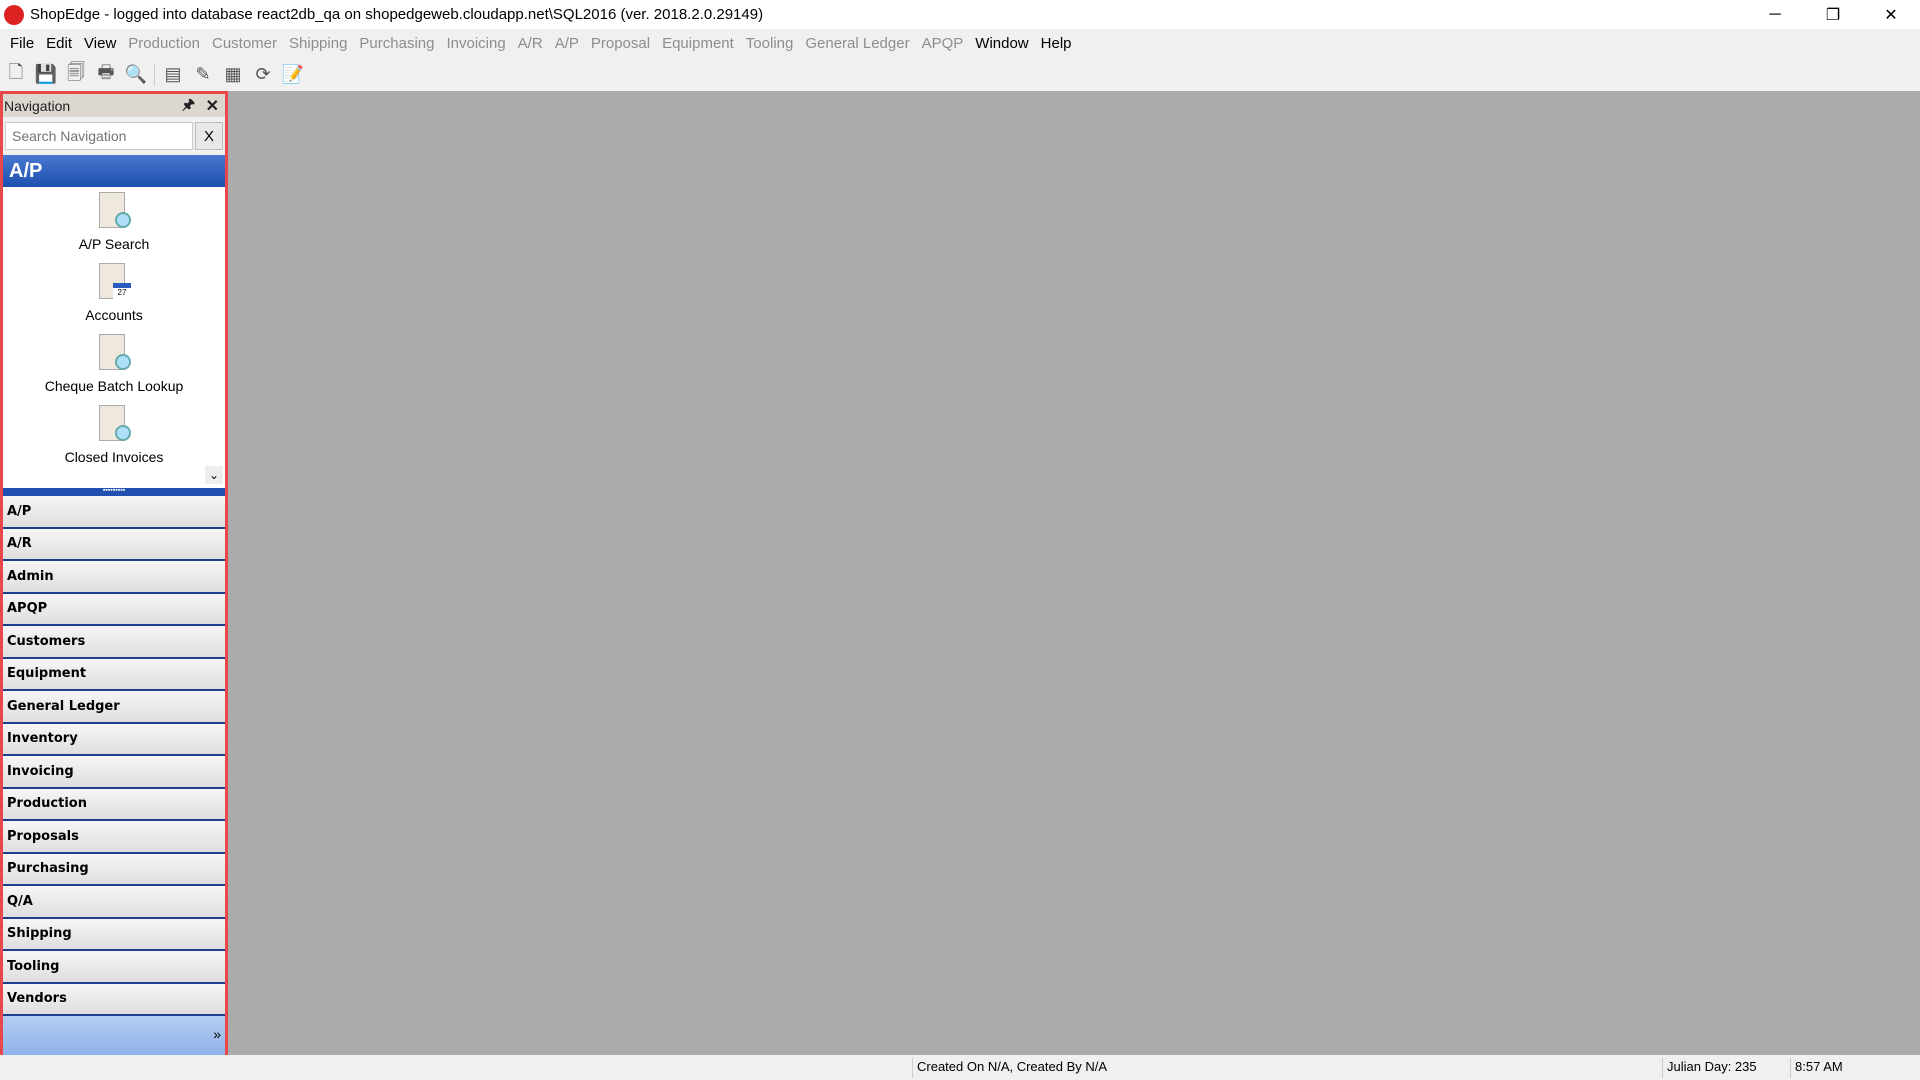 This screenshot has height=1080, width=1920. Describe the element at coordinates (1287, 1068) in the screenshot. I see `status-created: Created On N/A, Created By N/A` at that location.